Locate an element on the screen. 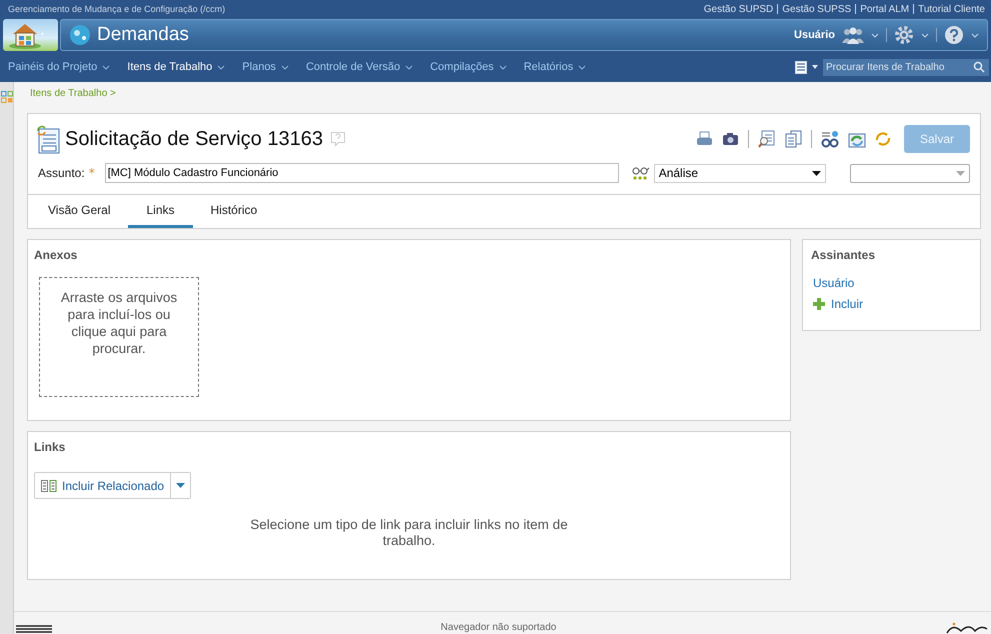  home-button is located at coordinates (30, 35).